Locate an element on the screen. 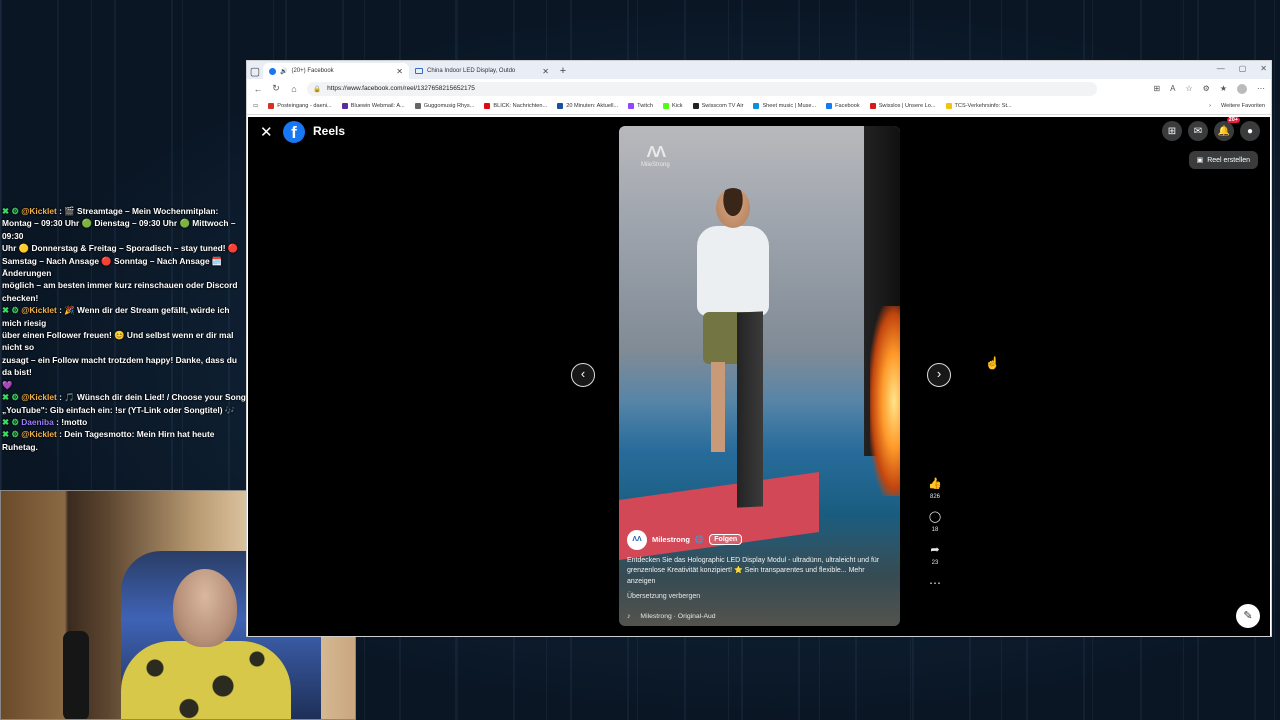 The image size is (1280, 720). extensions-icon: ⚙ is located at coordinates (1206, 88).